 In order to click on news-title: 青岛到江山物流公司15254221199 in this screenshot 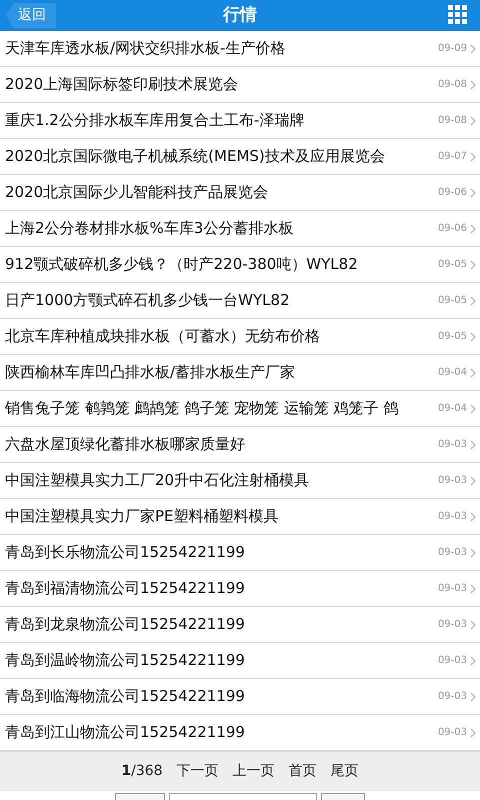, I will do `click(125, 733)`.